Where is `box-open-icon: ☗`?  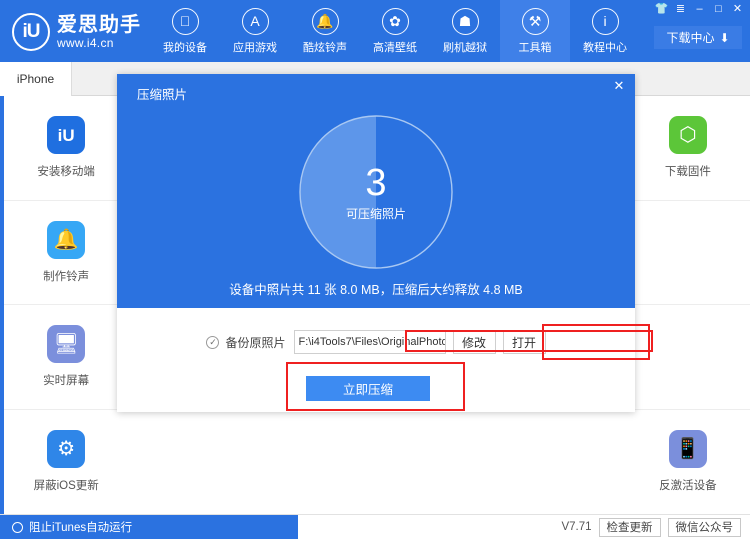 box-open-icon: ☗ is located at coordinates (465, 21).